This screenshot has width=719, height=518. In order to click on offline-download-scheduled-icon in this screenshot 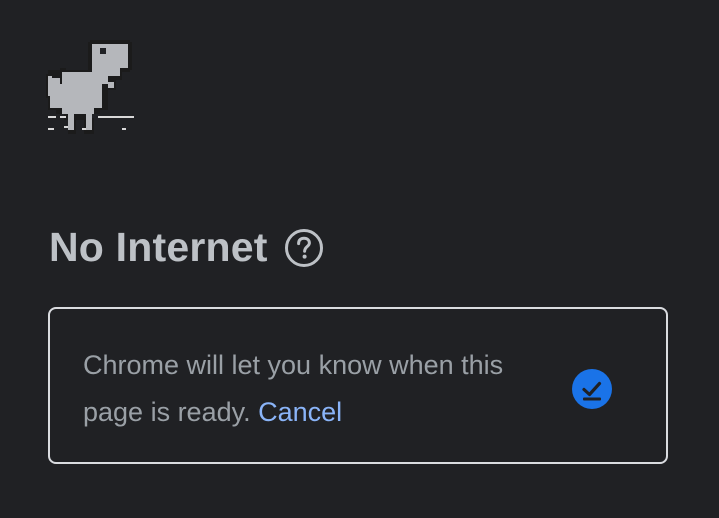, I will do `click(592, 389)`.